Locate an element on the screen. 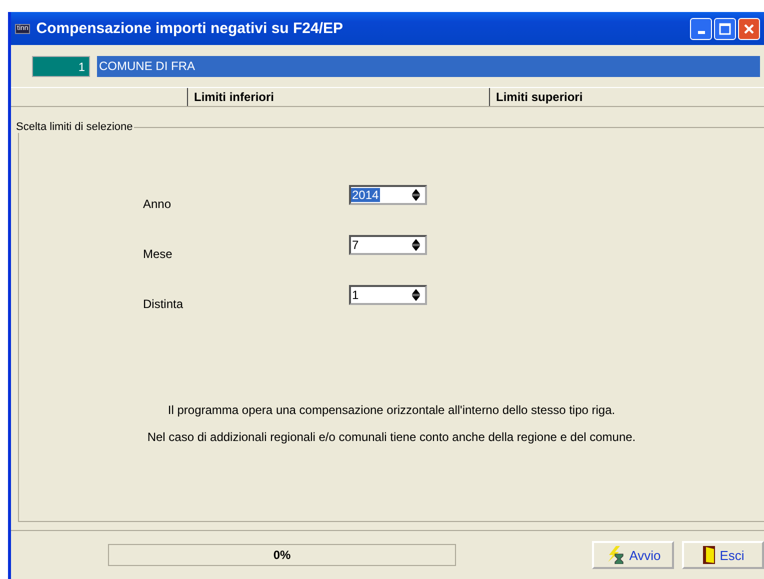  field-value: 1 is located at coordinates (355, 295).